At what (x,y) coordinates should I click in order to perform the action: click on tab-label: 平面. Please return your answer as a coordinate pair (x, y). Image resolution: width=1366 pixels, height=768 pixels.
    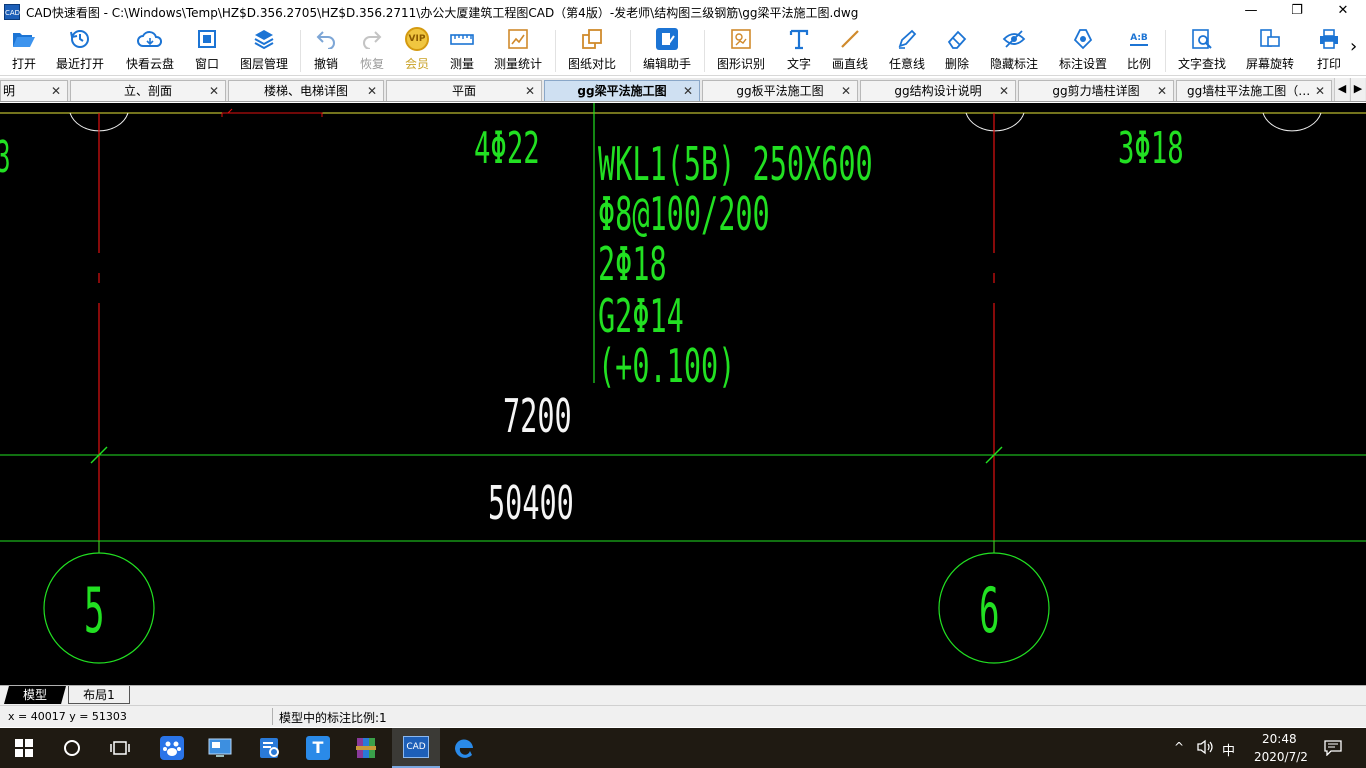
    Looking at the image, I should click on (463, 91).